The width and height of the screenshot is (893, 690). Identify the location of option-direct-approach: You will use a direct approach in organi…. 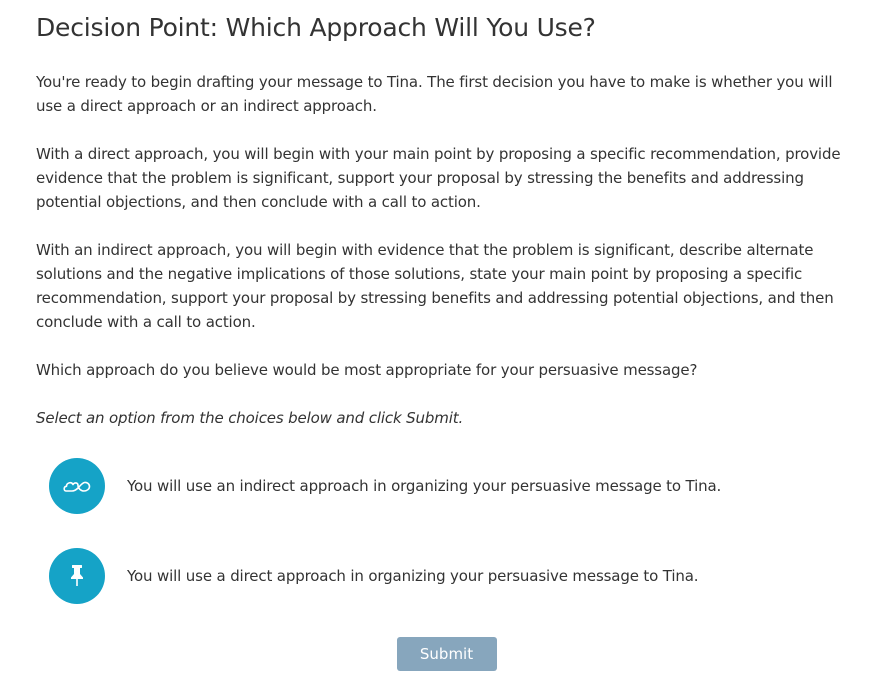
(453, 576).